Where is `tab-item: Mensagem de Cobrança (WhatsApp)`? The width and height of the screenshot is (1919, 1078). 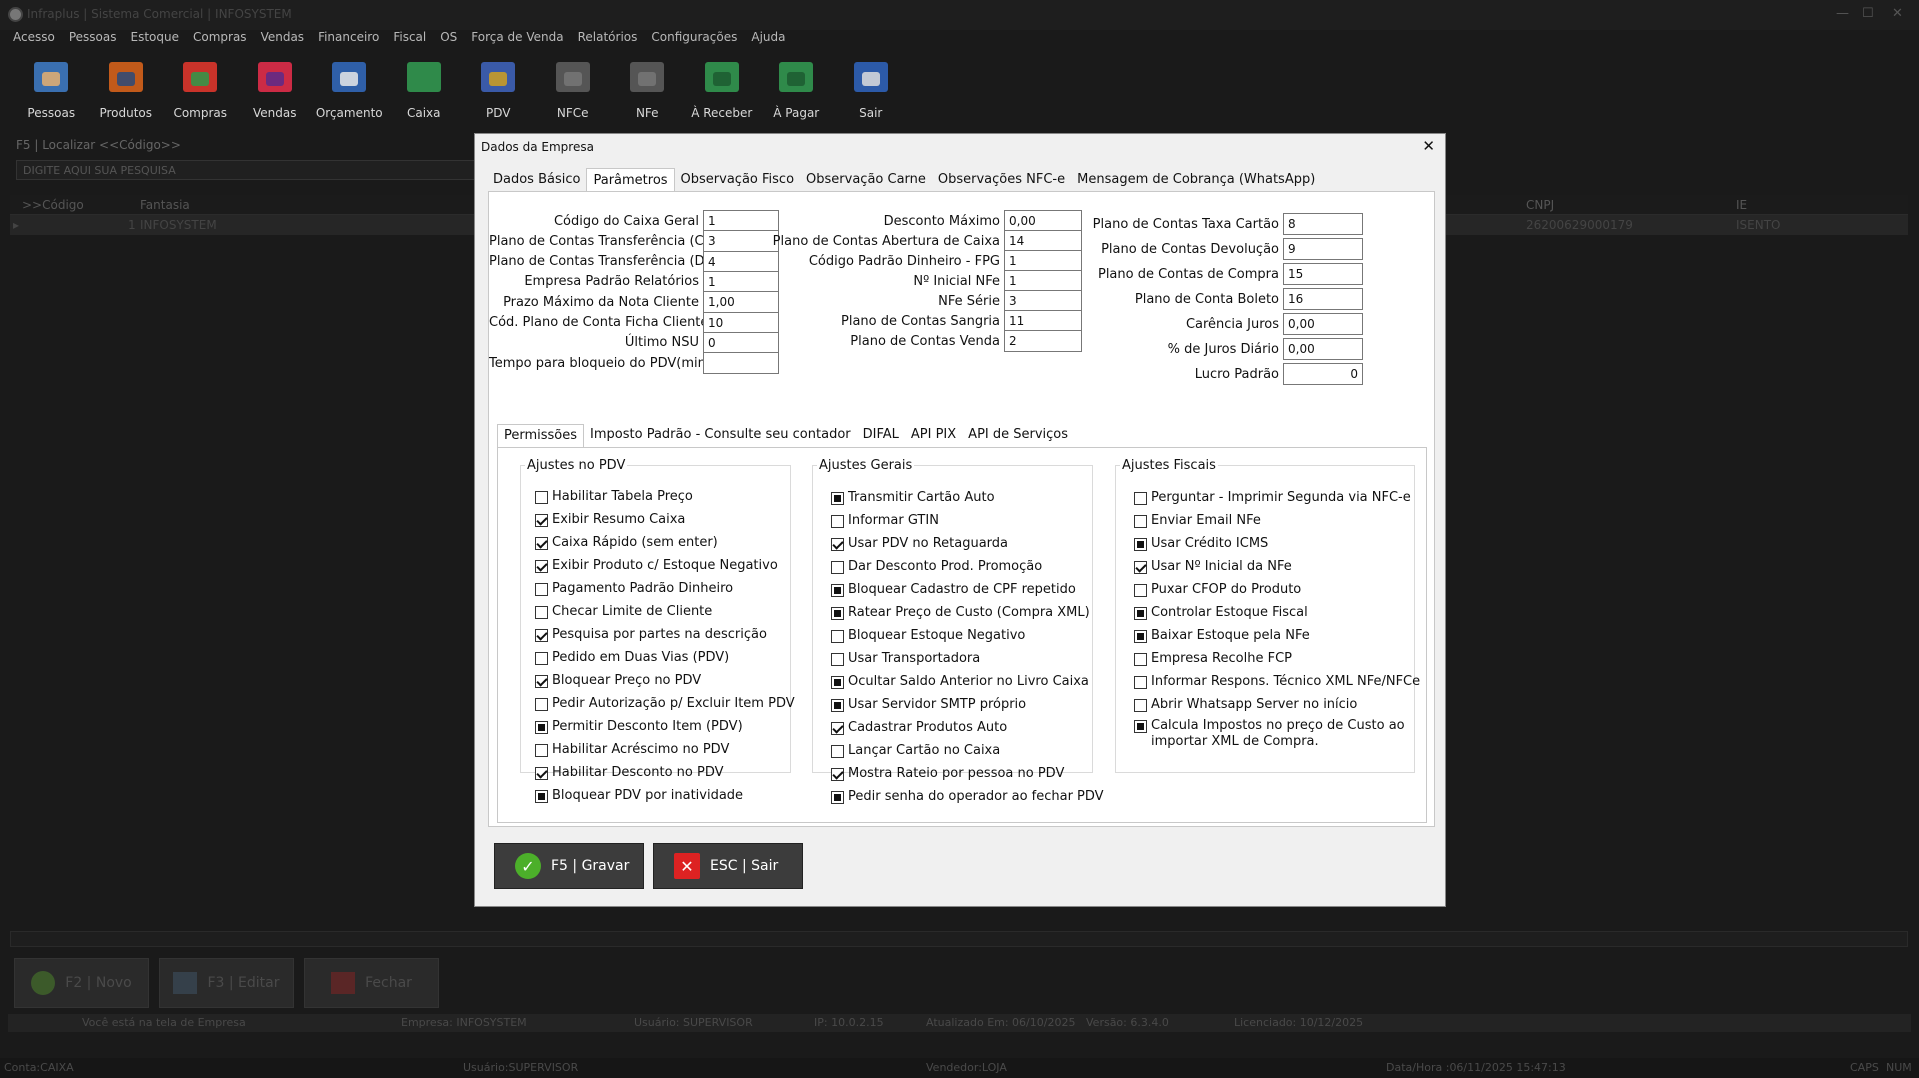 tab-item: Mensagem de Cobrança (WhatsApp) is located at coordinates (1196, 179).